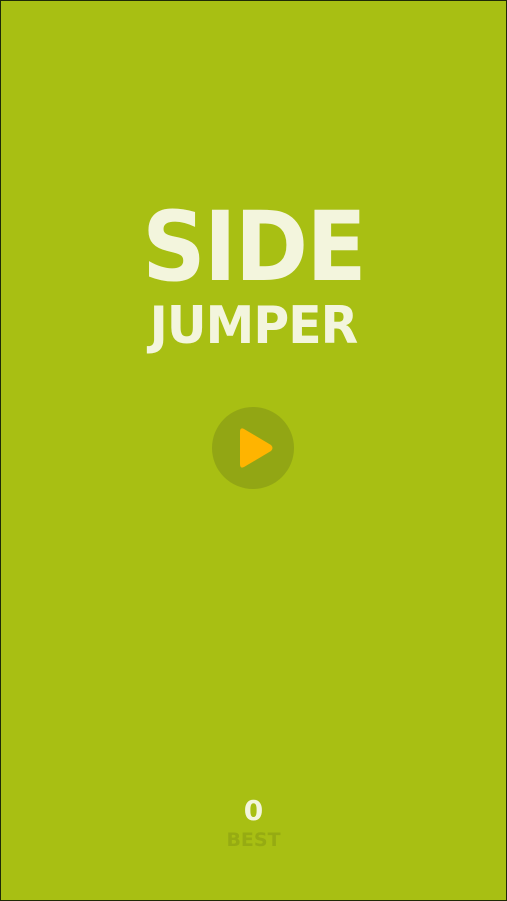 This screenshot has width=507, height=901. I want to click on play-button, so click(253, 448).